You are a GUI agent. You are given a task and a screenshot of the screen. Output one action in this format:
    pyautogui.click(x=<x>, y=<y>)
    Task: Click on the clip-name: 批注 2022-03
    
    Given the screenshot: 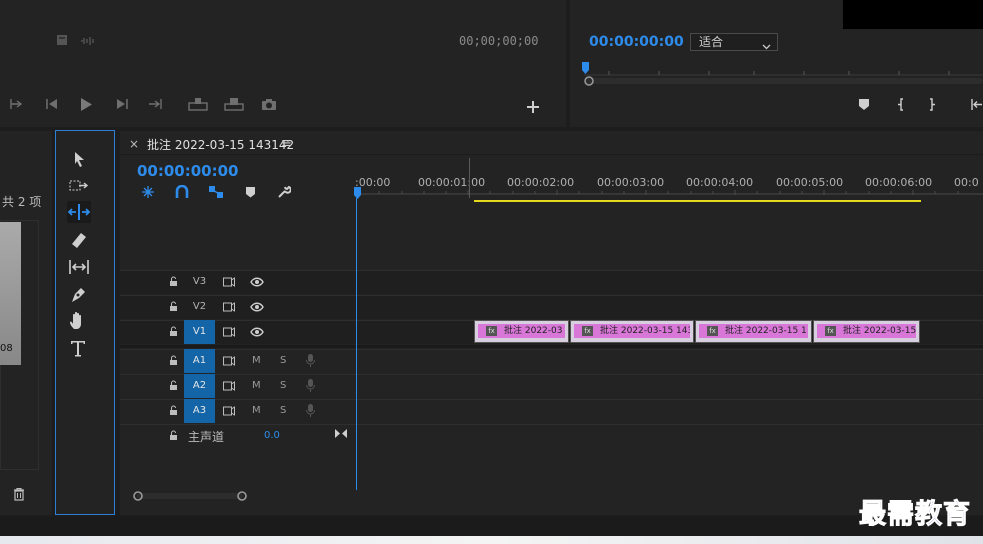 What is the action you would take?
    pyautogui.click(x=533, y=331)
    